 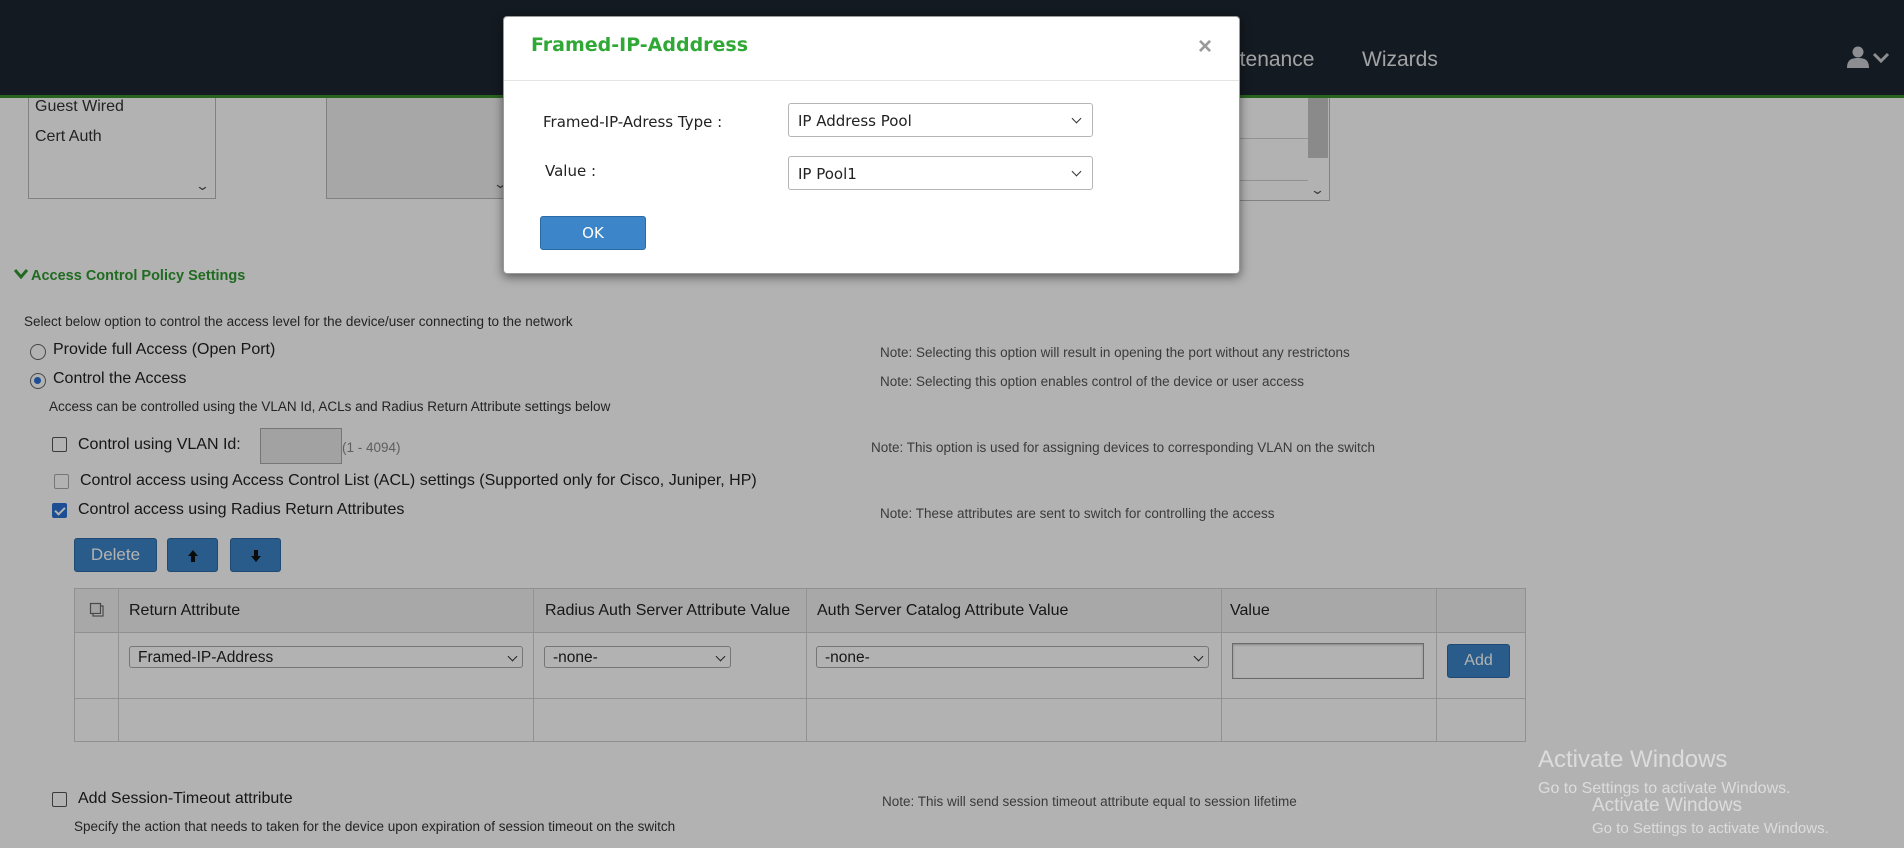 What do you see at coordinates (1710, 828) in the screenshot?
I see `activate-windows-subtitle: Go to Settings to activate Windows.` at bounding box center [1710, 828].